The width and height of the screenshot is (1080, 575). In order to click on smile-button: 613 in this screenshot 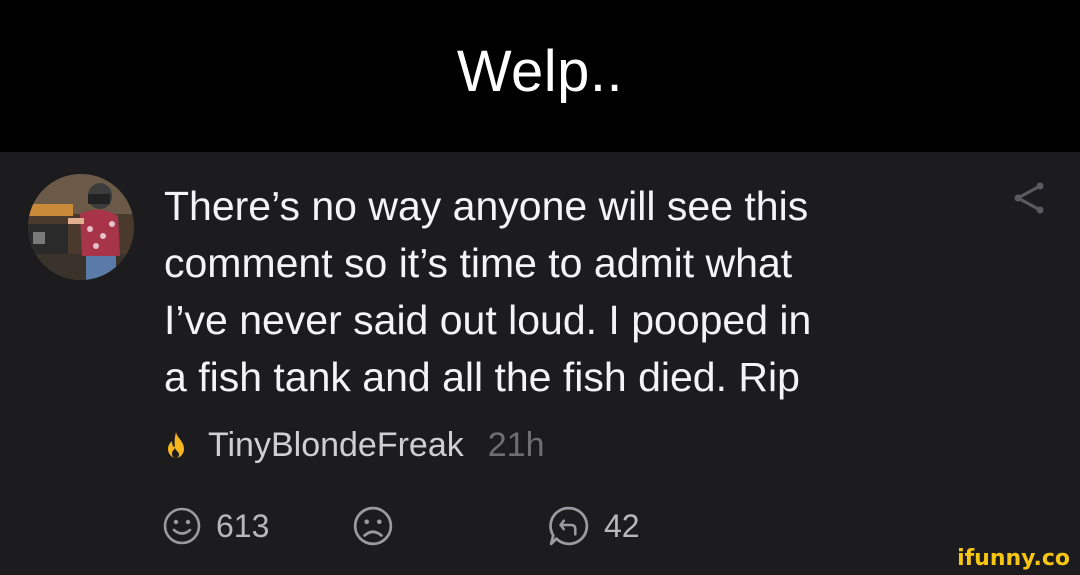, I will do `click(215, 526)`.